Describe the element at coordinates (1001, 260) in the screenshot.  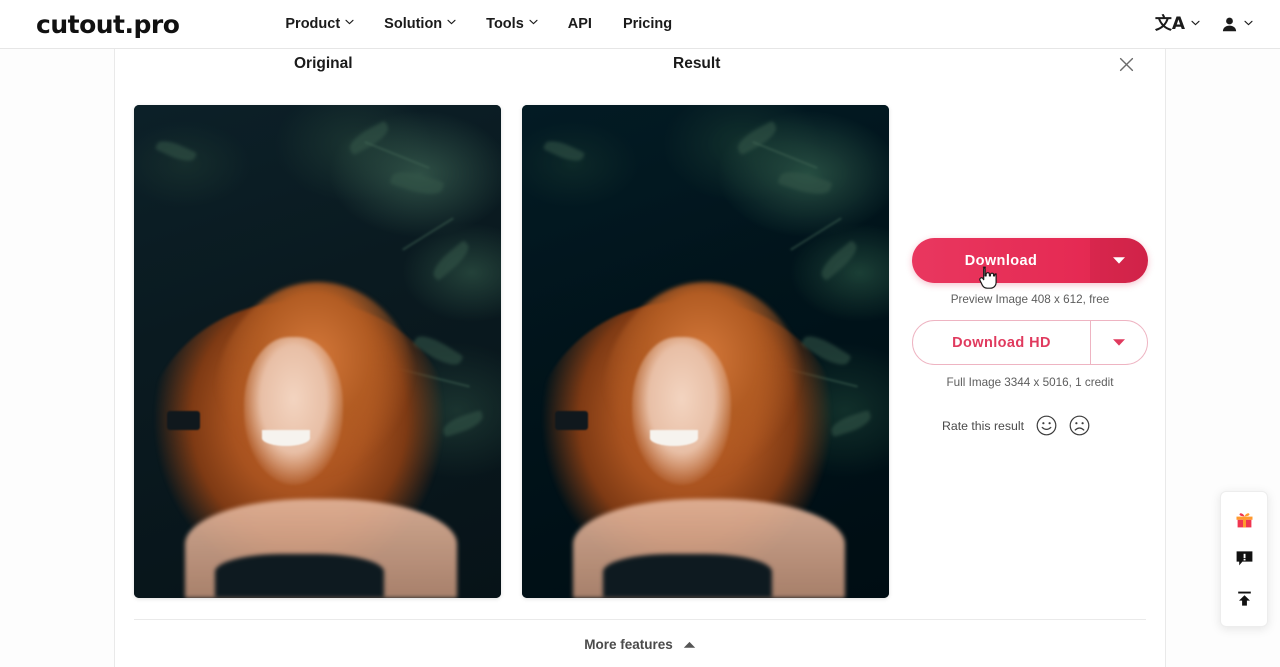
I see `download-button-label: Download` at that location.